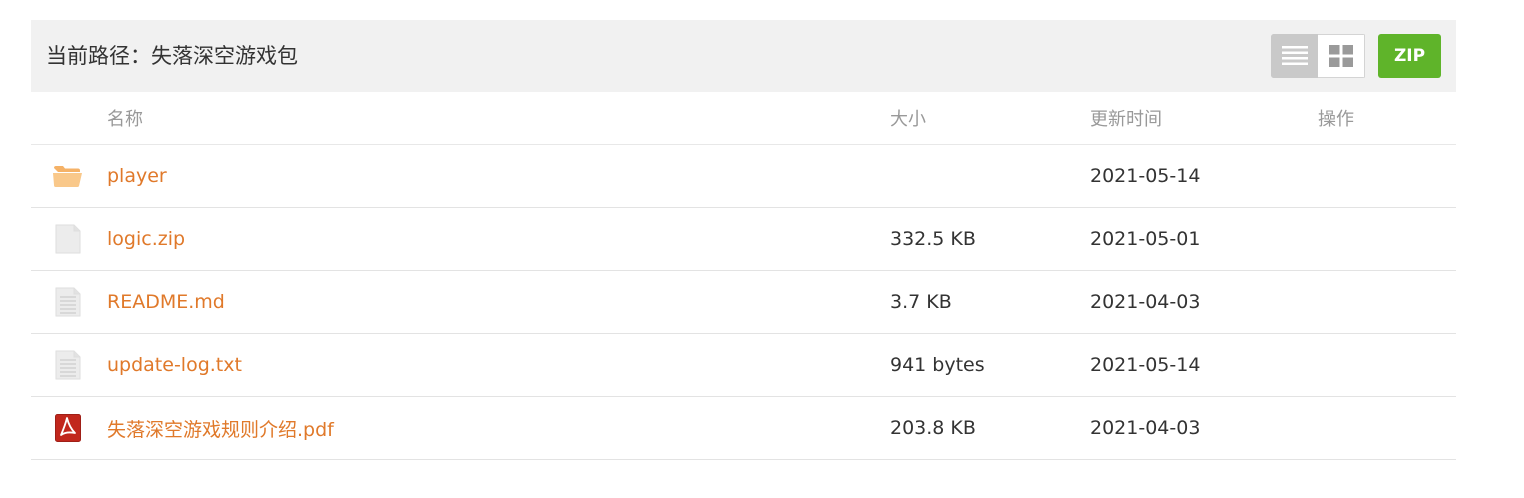 This screenshot has height=498, width=1524. Describe the element at coordinates (743, 365) in the screenshot. I see `table-row: update-log.txt 941 bytes 2021-05-14` at that location.